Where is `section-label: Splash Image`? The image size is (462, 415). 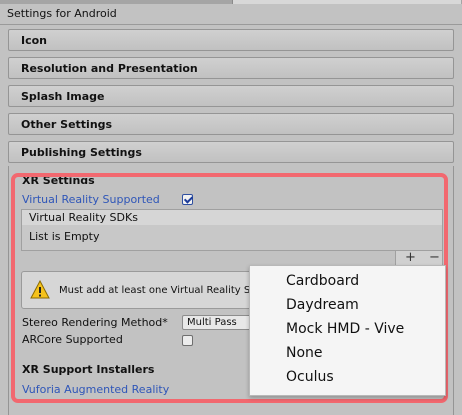
section-label: Splash Image is located at coordinates (63, 96).